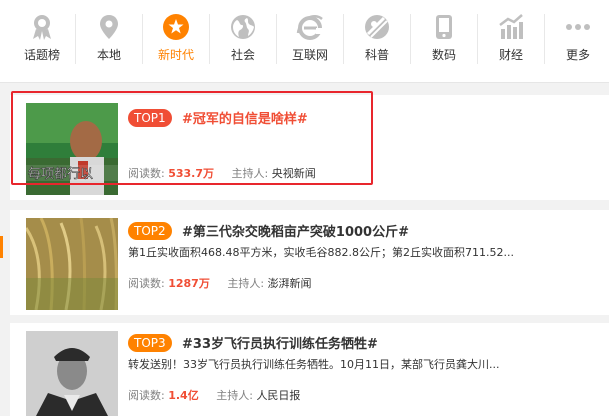  I want to click on host-name: 人民日报, so click(278, 395).